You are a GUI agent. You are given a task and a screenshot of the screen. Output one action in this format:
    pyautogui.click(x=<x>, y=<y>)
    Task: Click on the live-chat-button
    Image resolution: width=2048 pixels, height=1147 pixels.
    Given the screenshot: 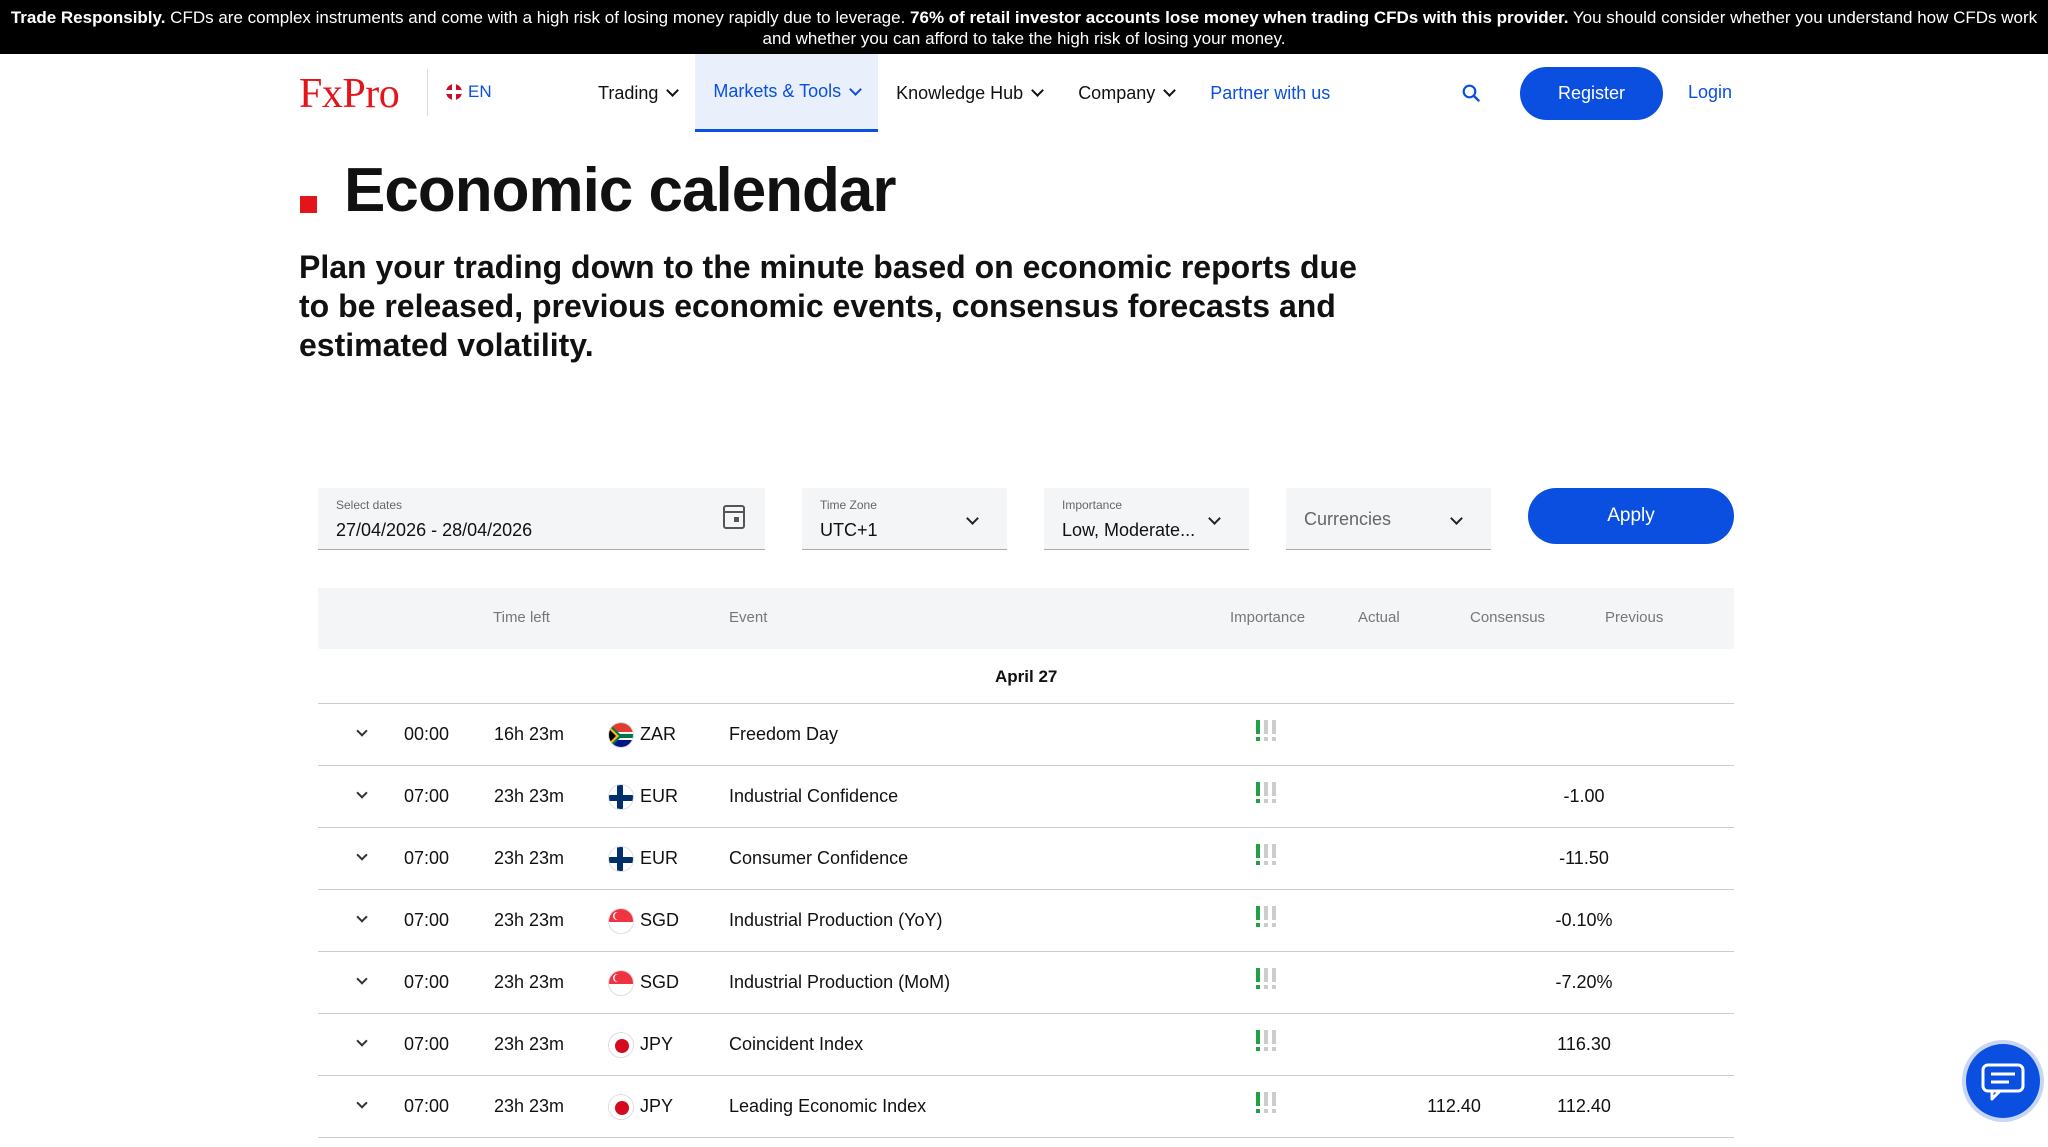 What is the action you would take?
    pyautogui.click(x=2003, y=1081)
    